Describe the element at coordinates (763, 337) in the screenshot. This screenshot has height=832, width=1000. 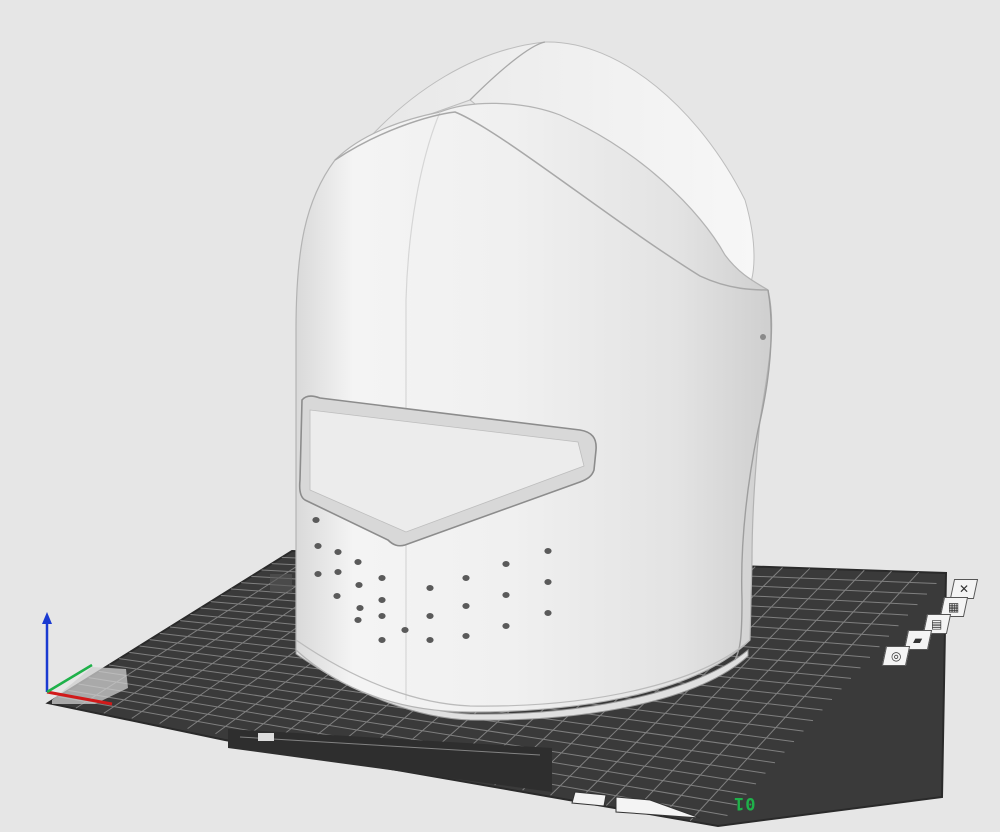
I see `rivet-hole` at that location.